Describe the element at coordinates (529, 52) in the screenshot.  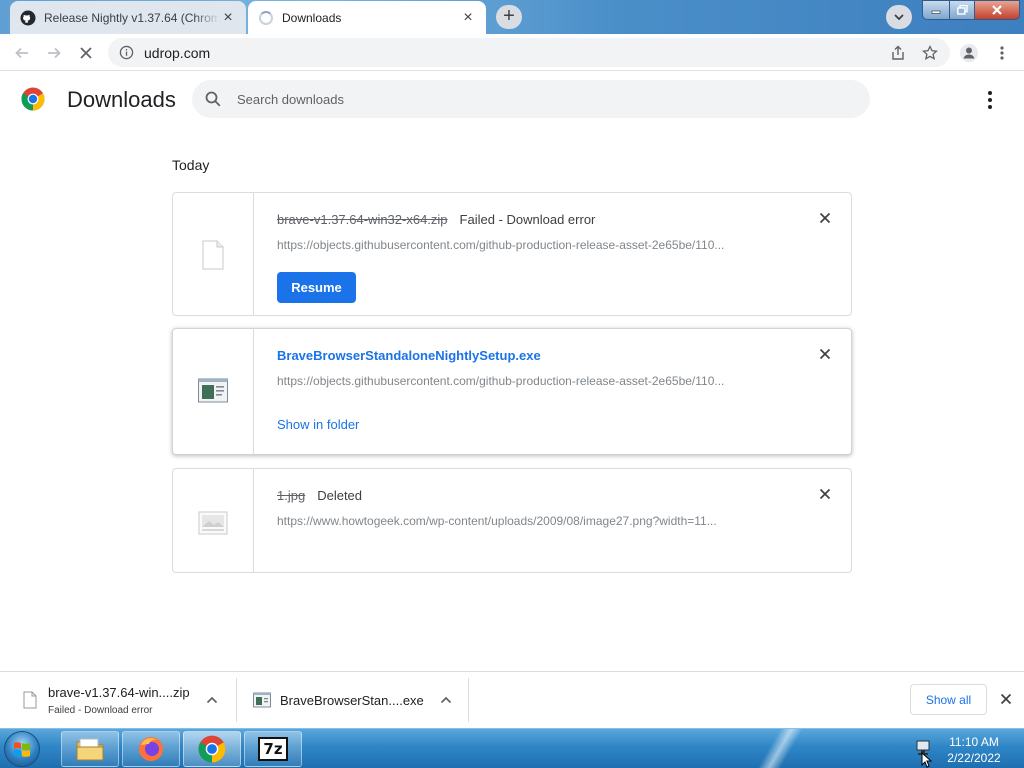
I see `address-bar: udrop.com` at that location.